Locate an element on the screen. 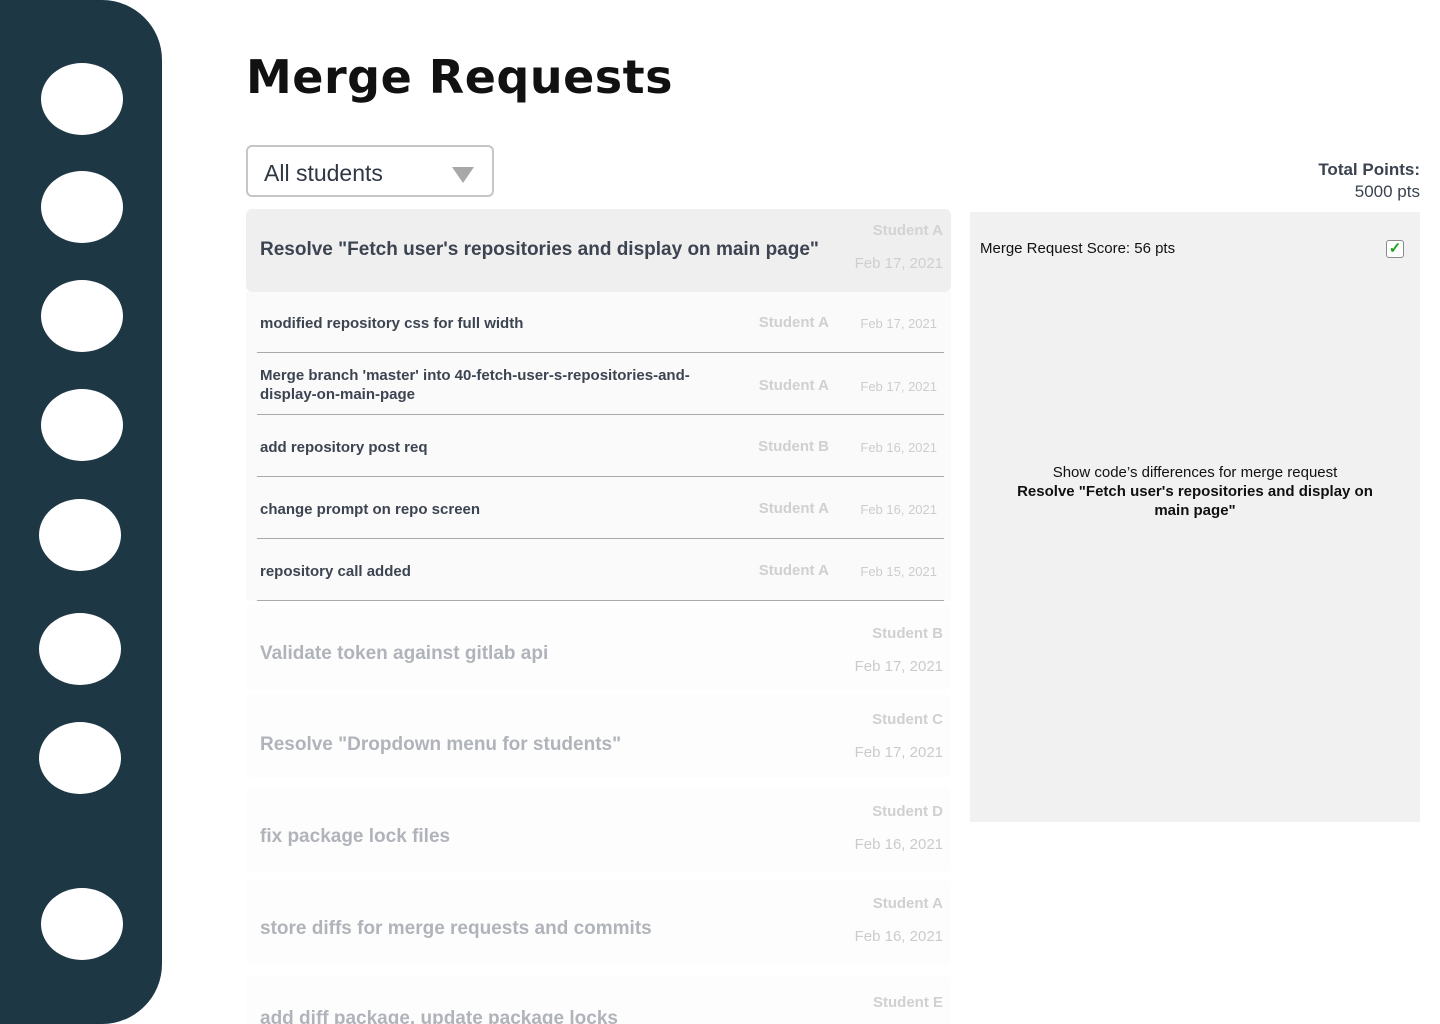  page-title: Merge Requests is located at coordinates (460, 77).